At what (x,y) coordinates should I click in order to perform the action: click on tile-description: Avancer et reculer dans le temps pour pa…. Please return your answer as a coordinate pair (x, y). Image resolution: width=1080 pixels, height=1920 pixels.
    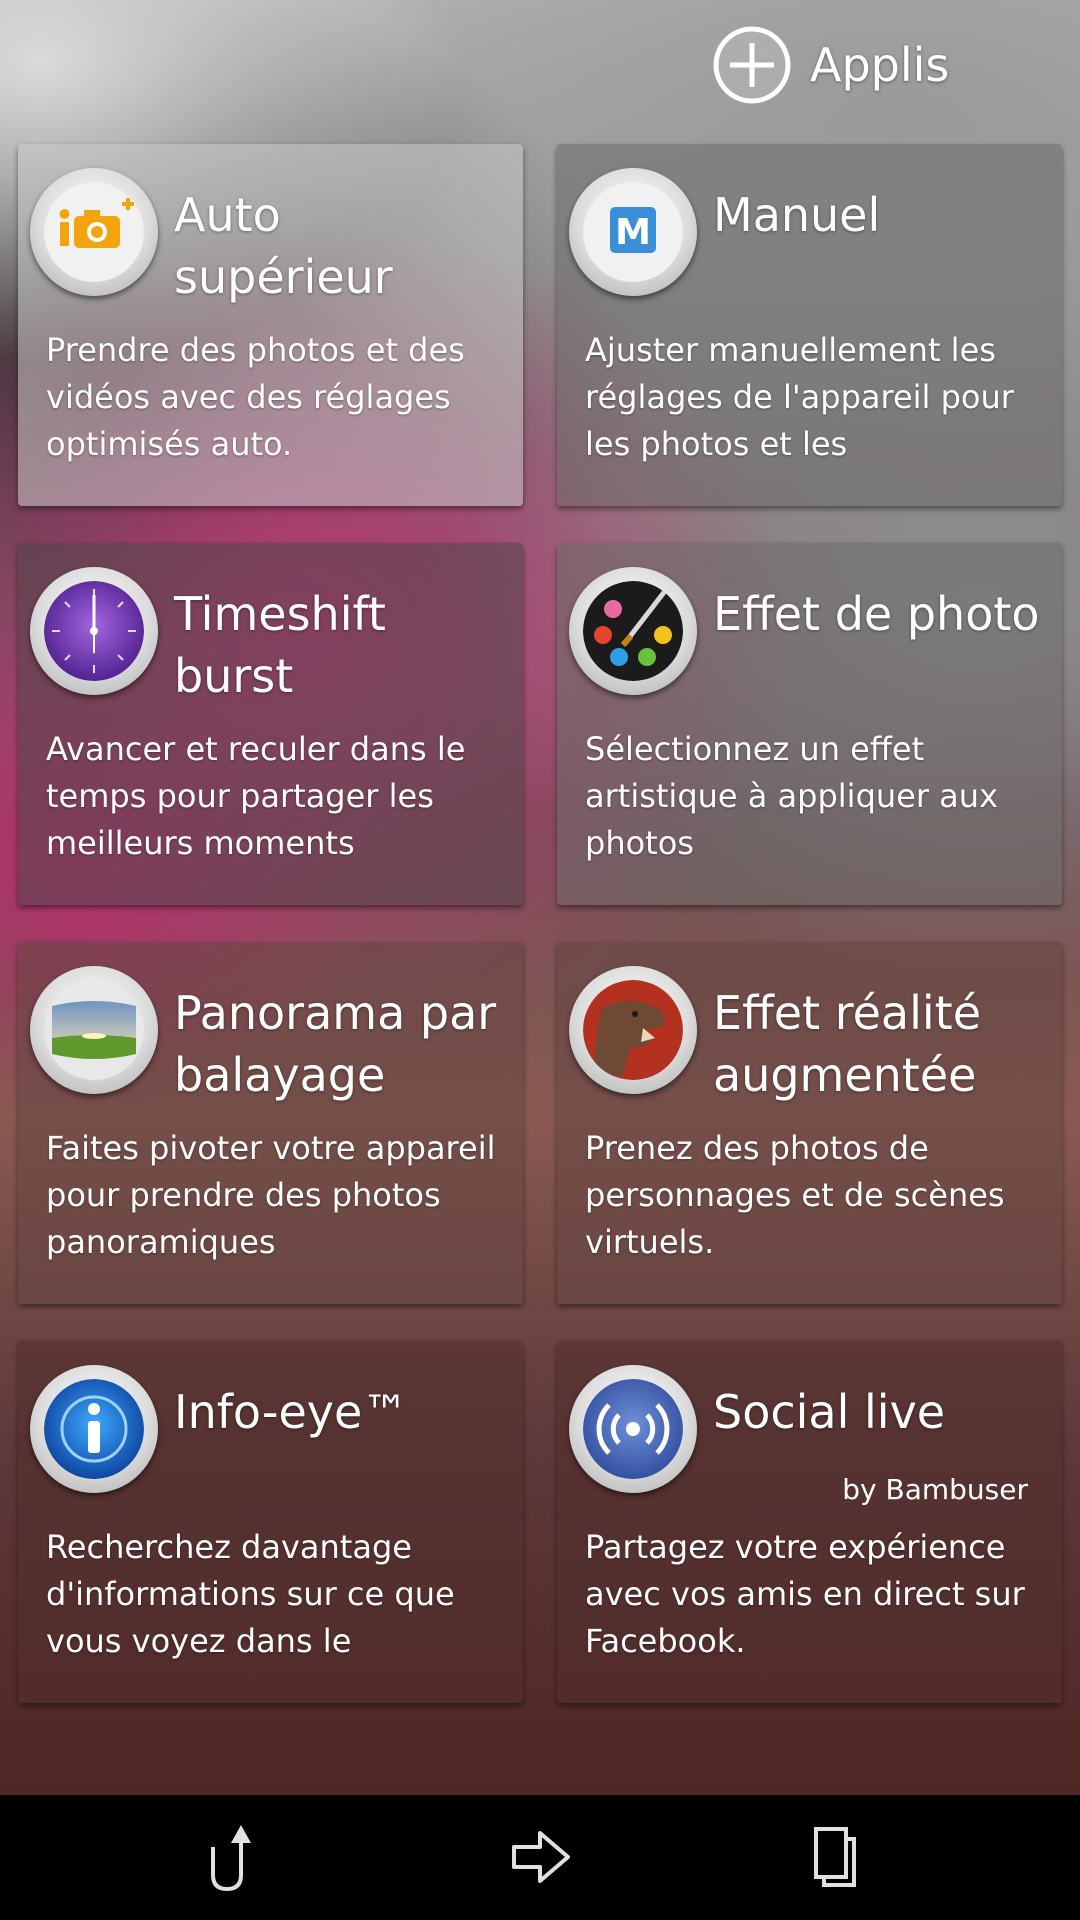
    Looking at the image, I should click on (256, 796).